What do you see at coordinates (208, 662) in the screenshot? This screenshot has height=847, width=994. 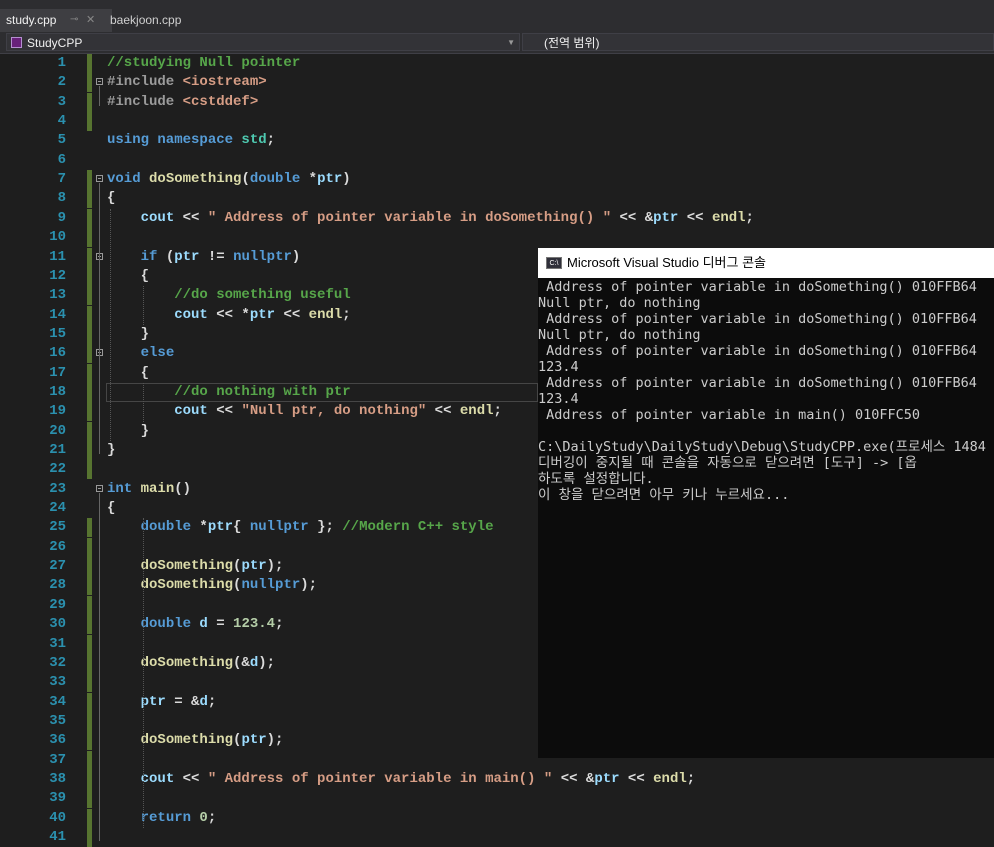 I see `code-text: doSomething(&d);` at bounding box center [208, 662].